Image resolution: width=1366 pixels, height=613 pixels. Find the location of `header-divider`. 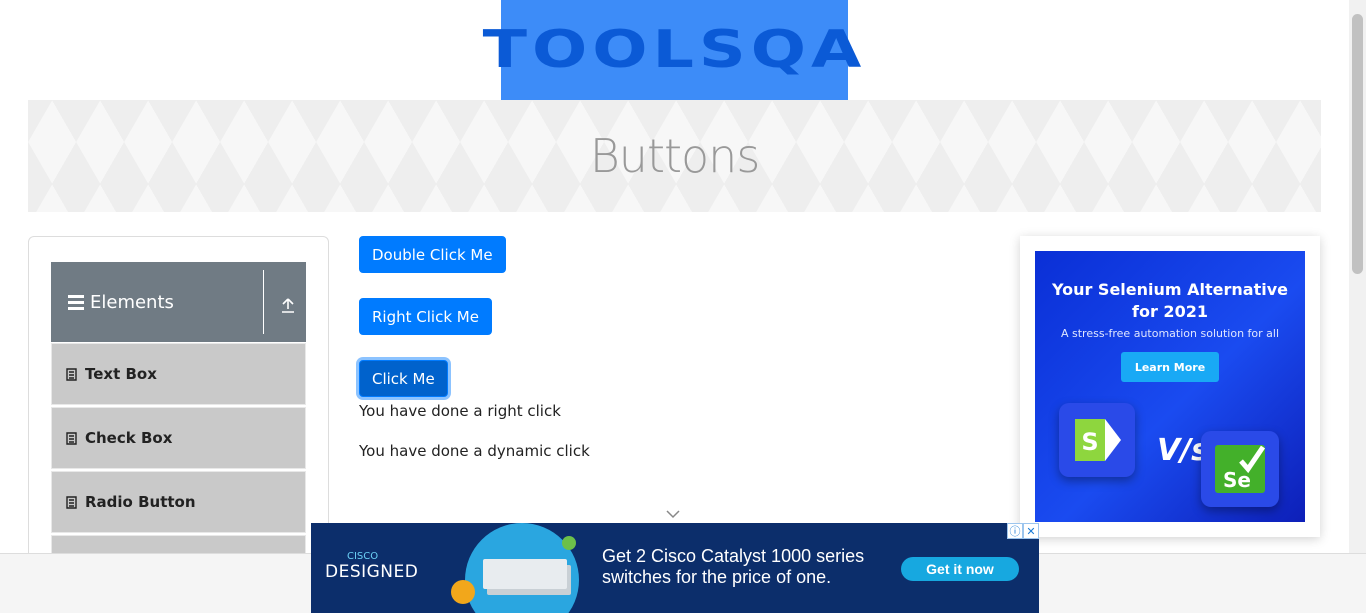

header-divider is located at coordinates (263, 302).